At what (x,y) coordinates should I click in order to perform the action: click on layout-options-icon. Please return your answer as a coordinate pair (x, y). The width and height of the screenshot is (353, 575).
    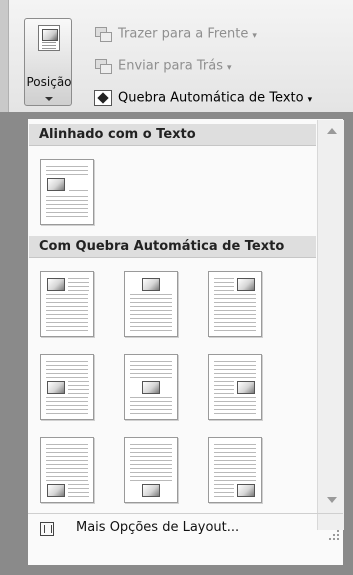
    Looking at the image, I should click on (47, 529).